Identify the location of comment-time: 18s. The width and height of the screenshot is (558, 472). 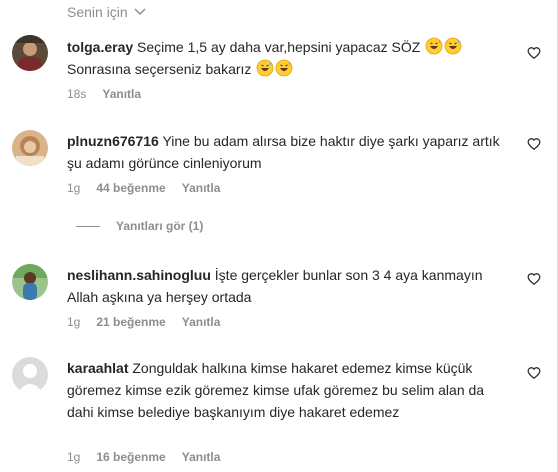
(76, 94).